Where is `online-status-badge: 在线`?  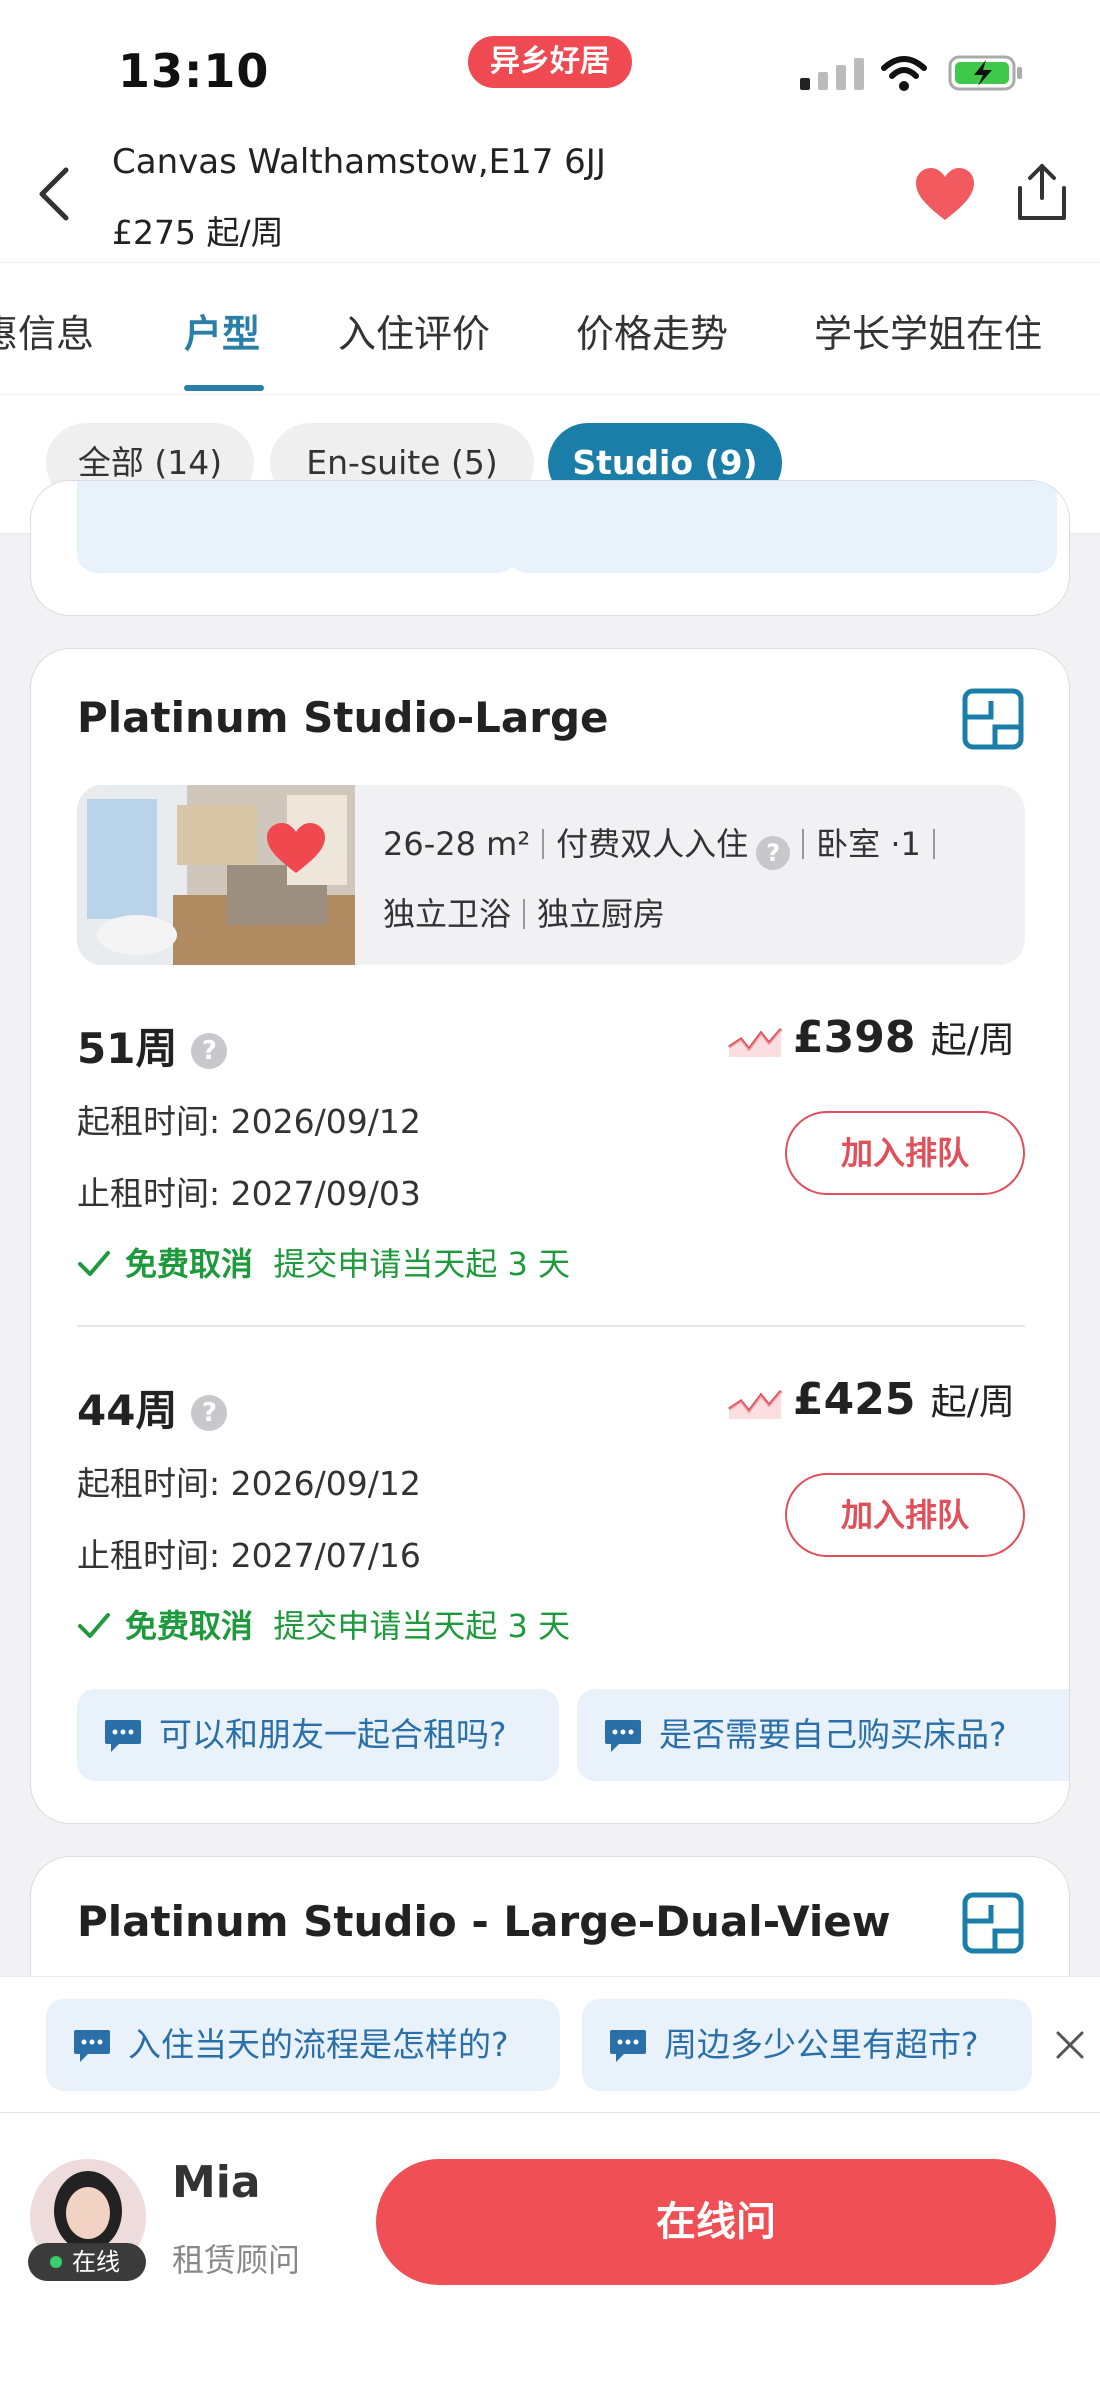 online-status-badge: 在线 is located at coordinates (87, 2262).